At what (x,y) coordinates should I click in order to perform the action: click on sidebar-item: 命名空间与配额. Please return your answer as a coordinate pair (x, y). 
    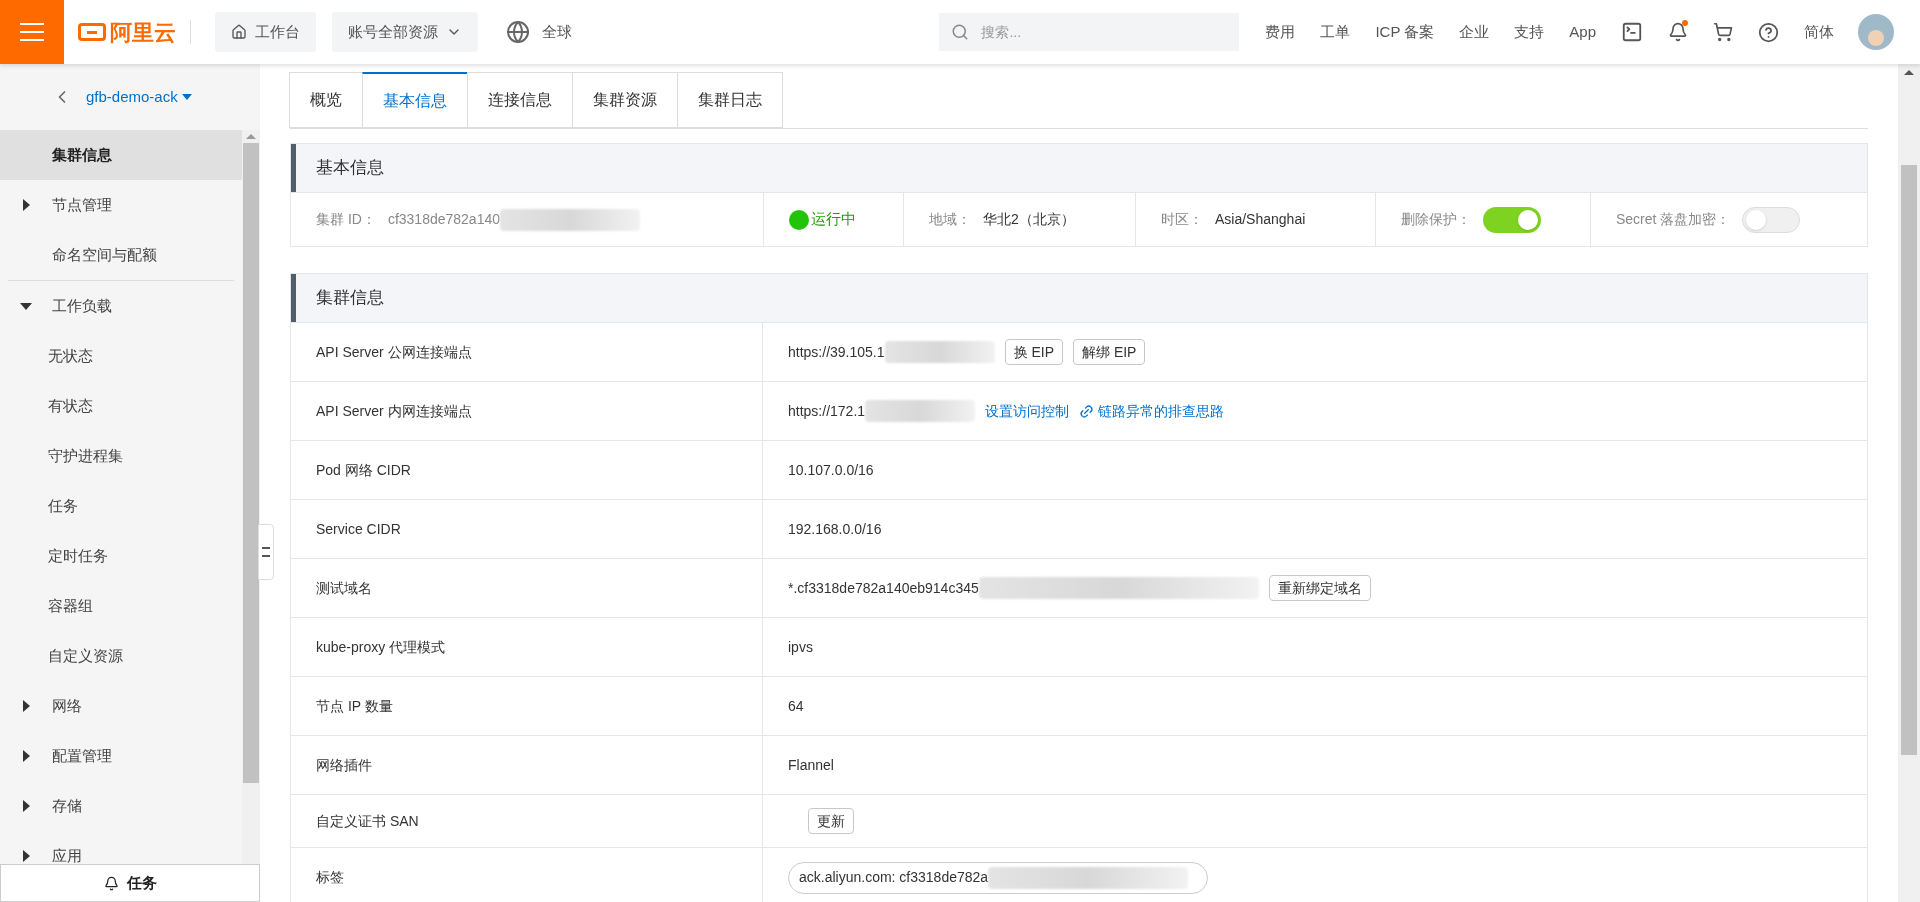
    Looking at the image, I should click on (121, 255).